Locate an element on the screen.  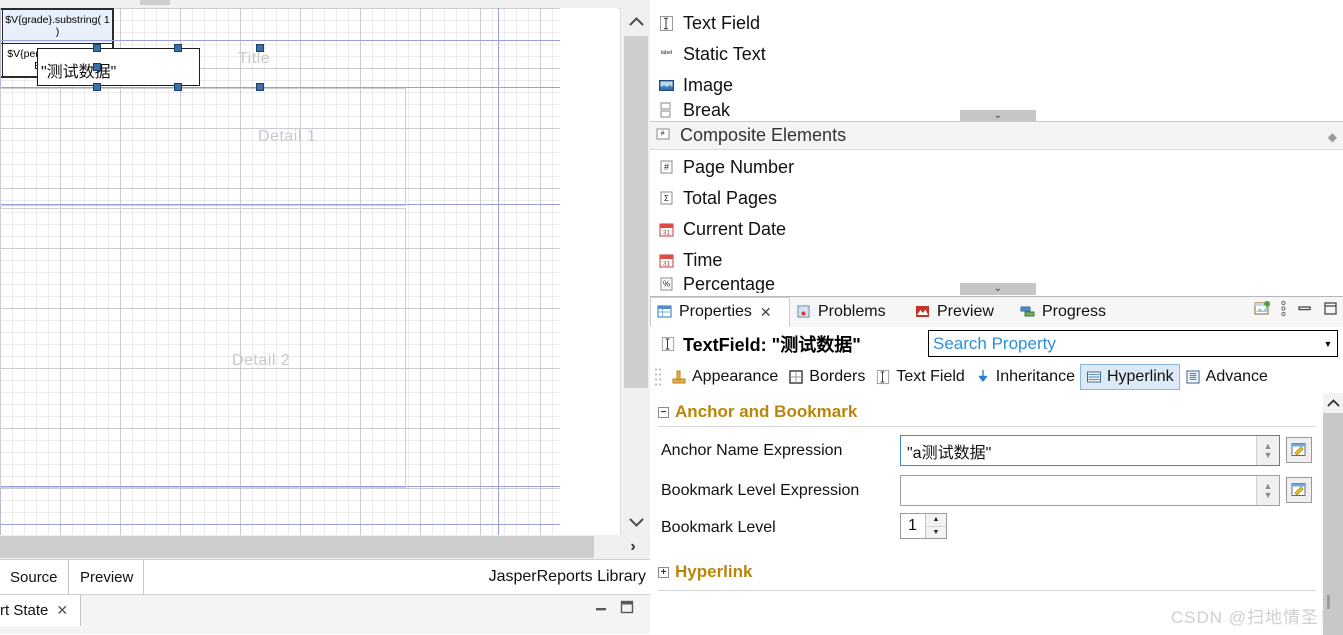
view-menu-icon is located at coordinates (1283, 308).